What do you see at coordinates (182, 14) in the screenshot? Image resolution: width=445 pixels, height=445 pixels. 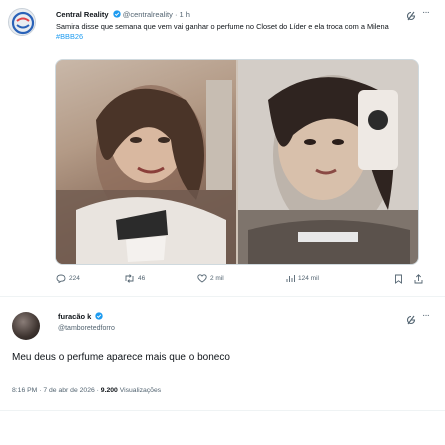 I see `post-time: · 1 h` at bounding box center [182, 14].